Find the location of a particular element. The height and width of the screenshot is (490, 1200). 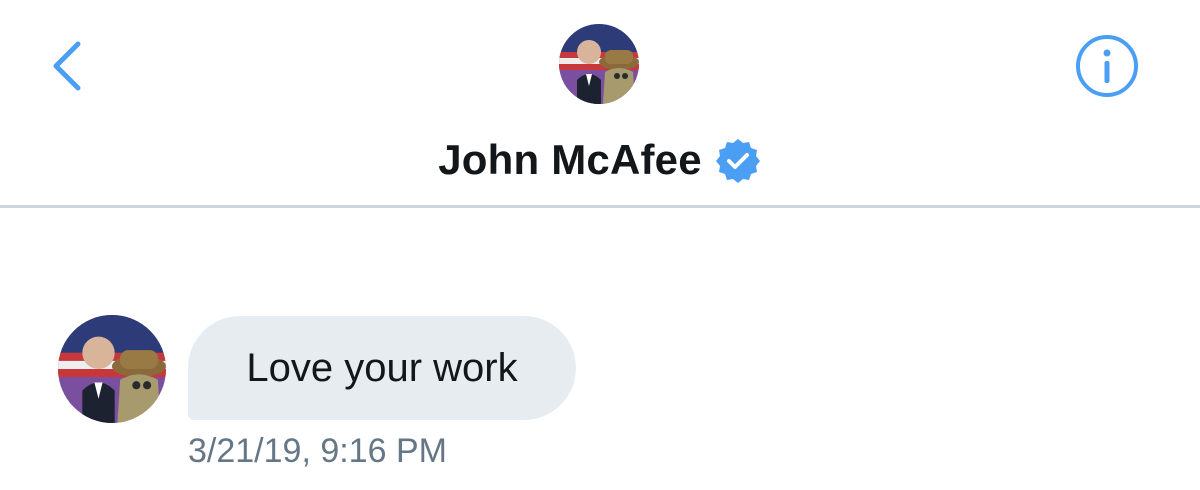

contact-avatar is located at coordinates (599, 64).